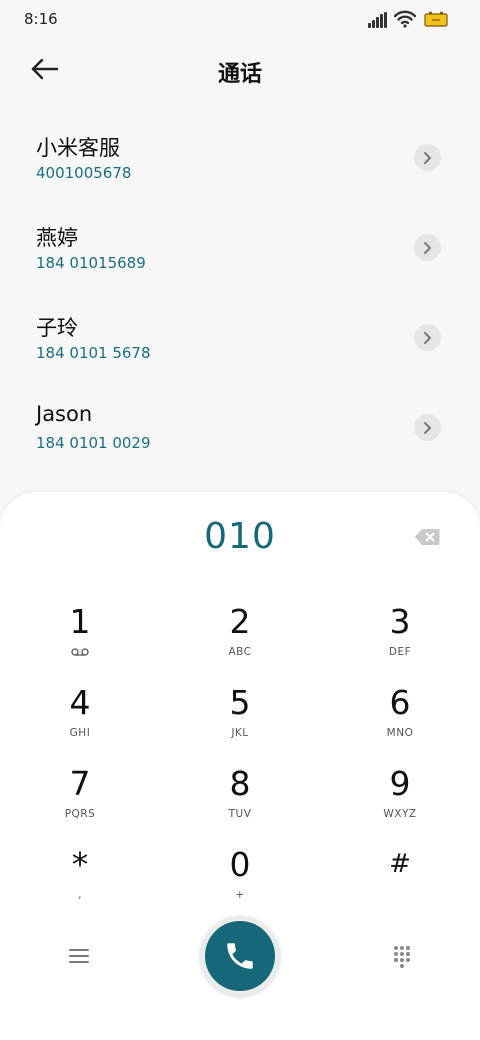  Describe the element at coordinates (80, 783) in the screenshot. I see `key-digit: 7` at that location.